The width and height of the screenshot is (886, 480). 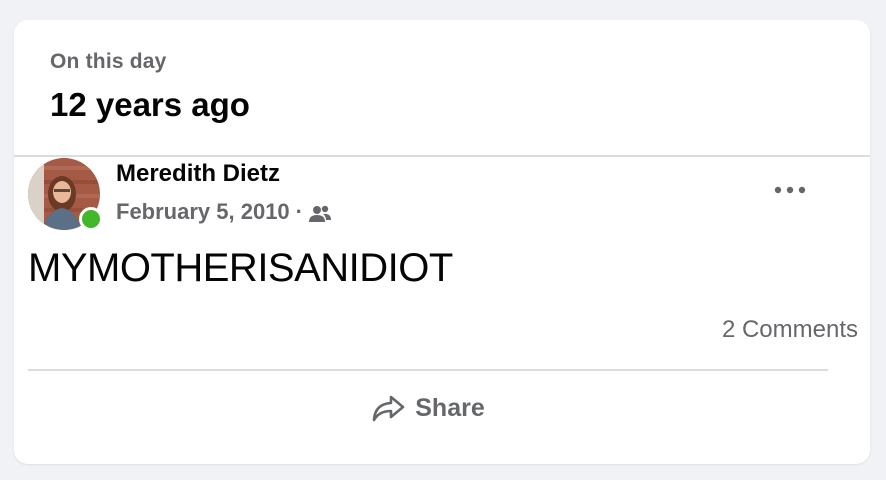 I want to click on memory-eyebrow: On this day, so click(x=108, y=61).